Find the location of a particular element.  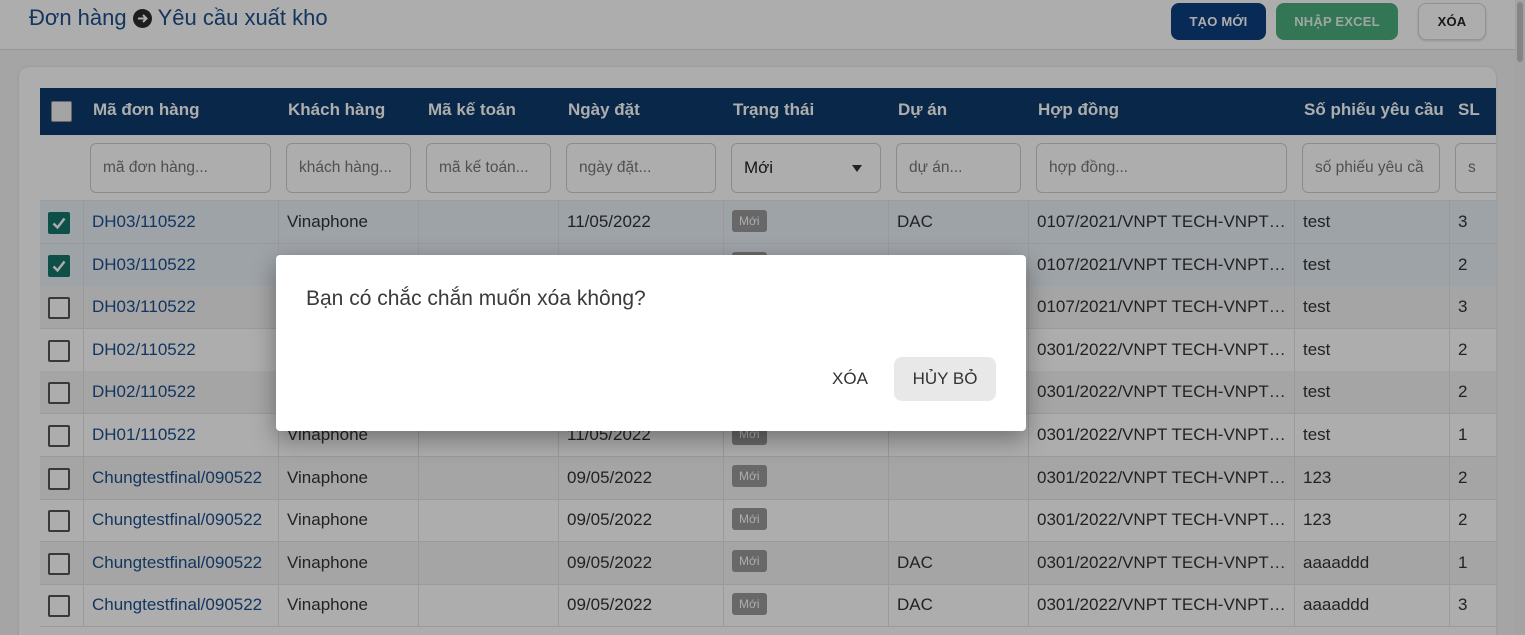

dialog-message: Bạn có chắc chắn muốn xóa không? is located at coordinates (476, 298).